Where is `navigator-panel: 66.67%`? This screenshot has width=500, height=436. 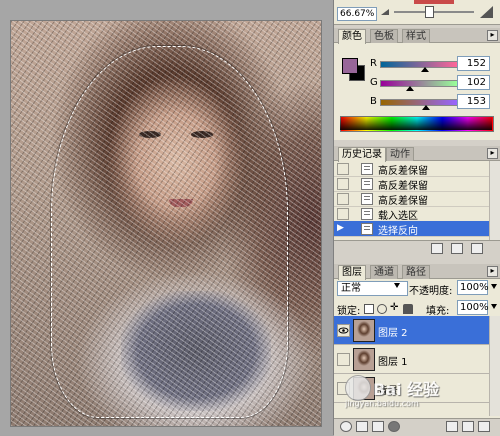
navigator-panel: 66.67% is located at coordinates (417, 12).